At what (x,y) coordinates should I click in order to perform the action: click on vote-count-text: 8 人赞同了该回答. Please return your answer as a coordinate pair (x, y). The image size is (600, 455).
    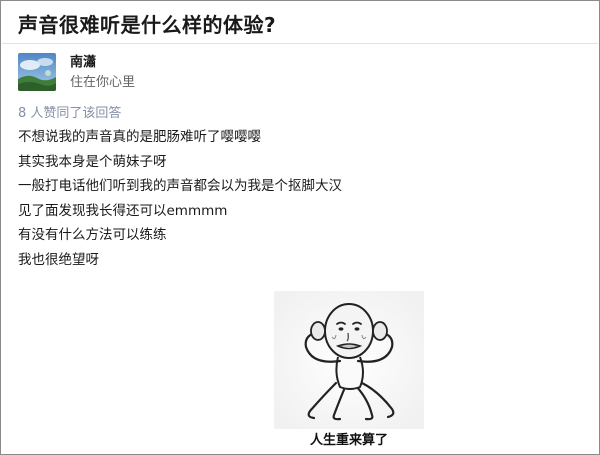
    Looking at the image, I should click on (70, 113).